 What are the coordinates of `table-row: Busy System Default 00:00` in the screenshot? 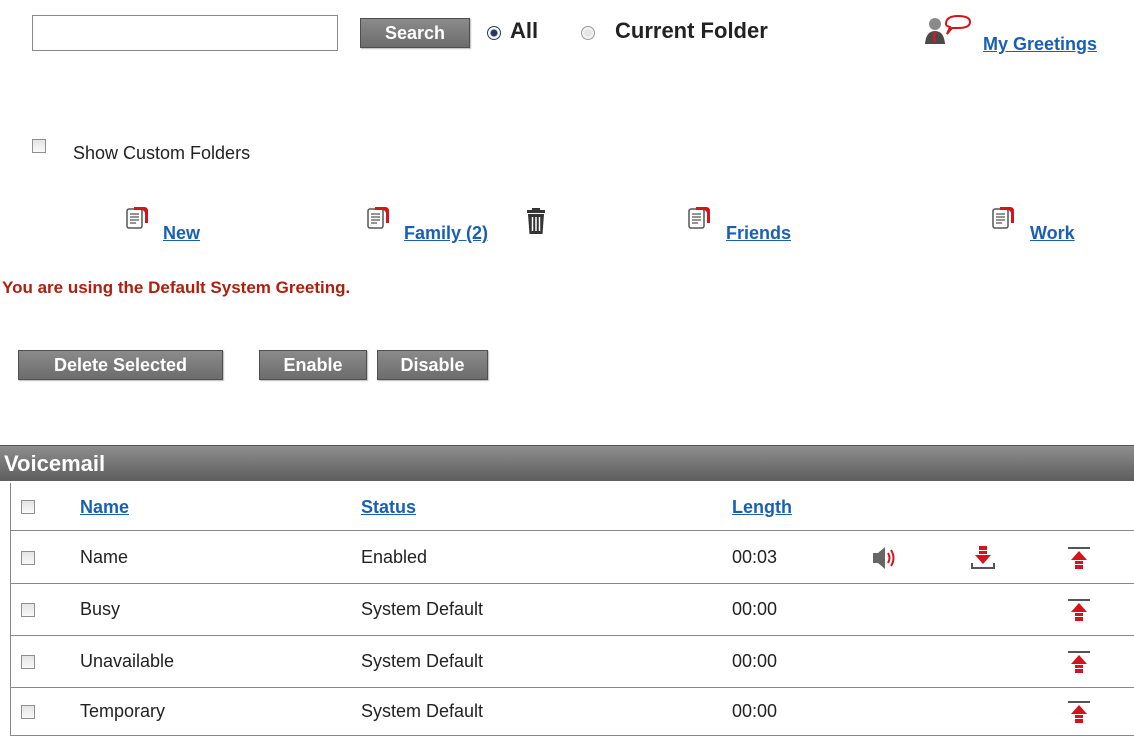 It's located at (572, 610).